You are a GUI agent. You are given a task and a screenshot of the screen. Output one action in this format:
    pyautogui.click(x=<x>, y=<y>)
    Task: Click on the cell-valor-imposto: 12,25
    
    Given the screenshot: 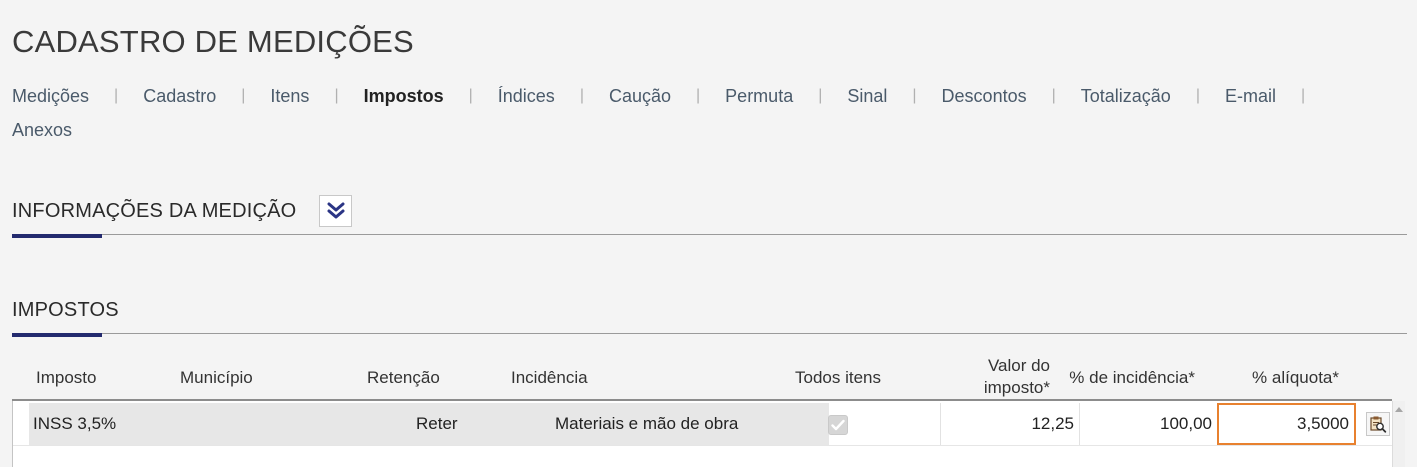 What is the action you would take?
    pyautogui.click(x=1010, y=424)
    